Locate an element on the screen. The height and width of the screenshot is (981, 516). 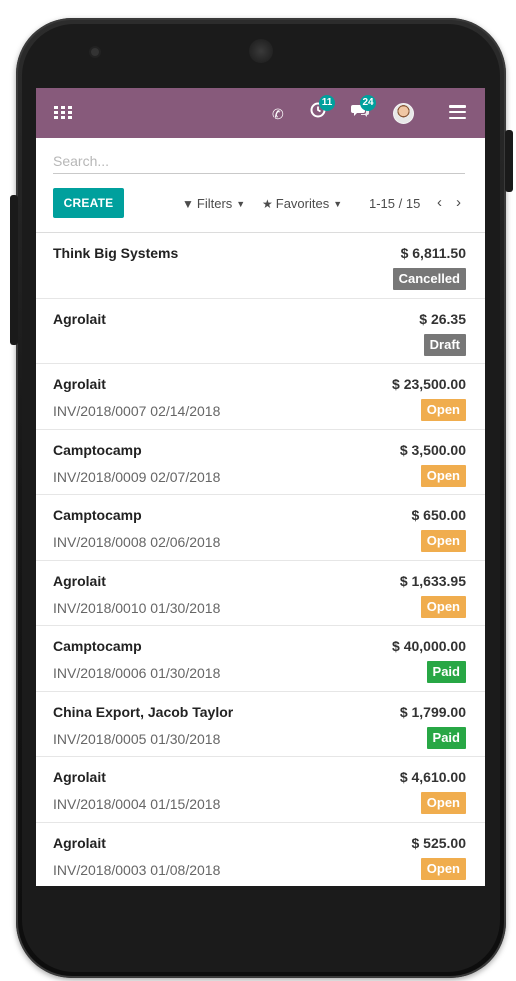
invoice-amount: $ 6,811.50 is located at coordinates (433, 253).